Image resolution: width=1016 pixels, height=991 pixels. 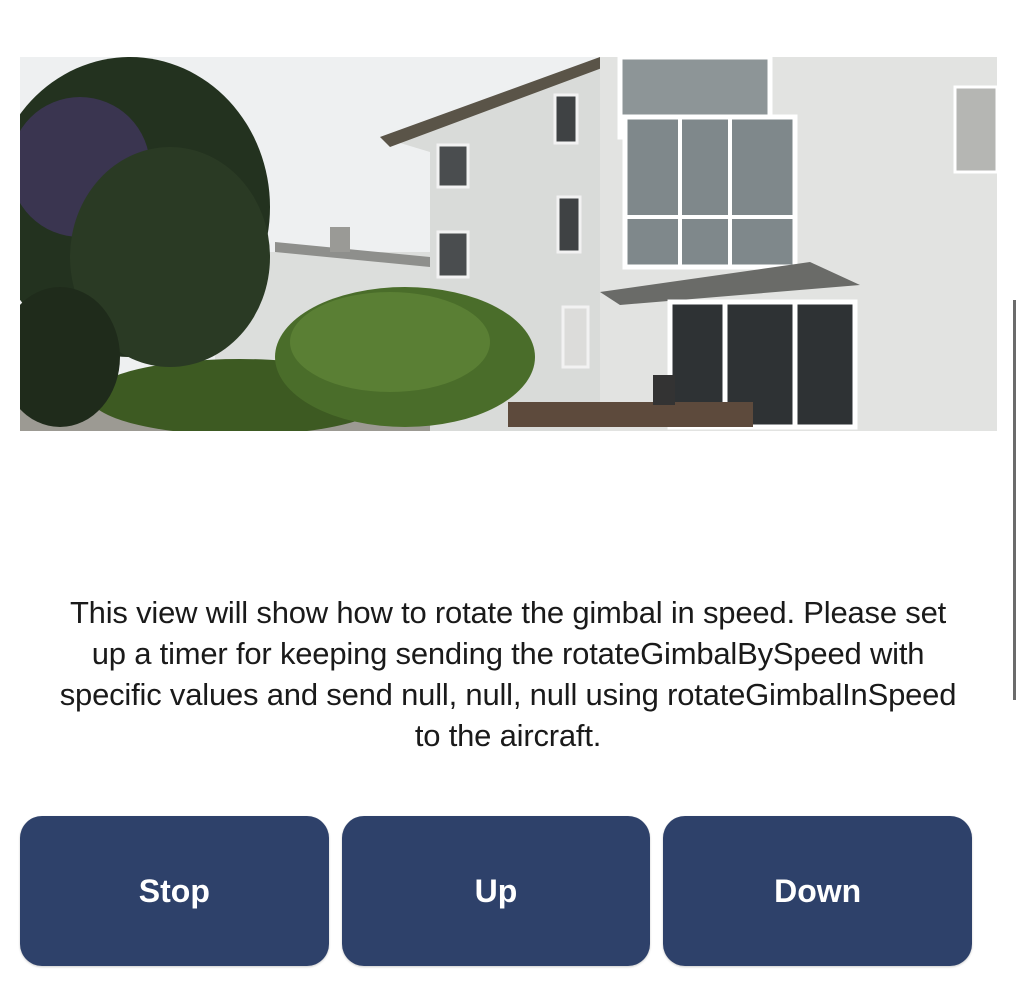 I want to click on gimbal-control-buttons: Stop Up Down, so click(x=496, y=891).